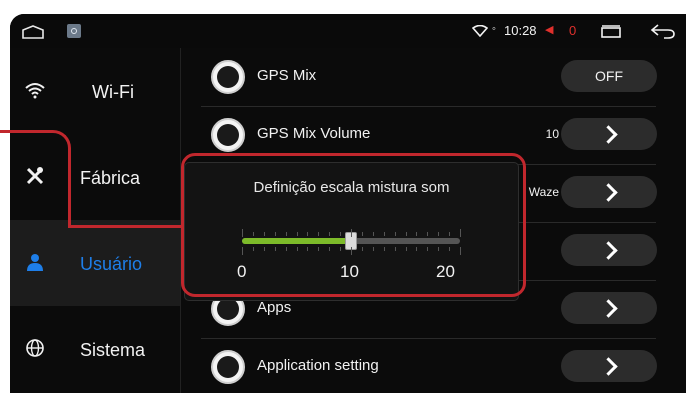 Image resolution: width=686 pixels, height=393 pixels. Describe the element at coordinates (228, 135) in the screenshot. I see `volume-bars-icon` at that location.